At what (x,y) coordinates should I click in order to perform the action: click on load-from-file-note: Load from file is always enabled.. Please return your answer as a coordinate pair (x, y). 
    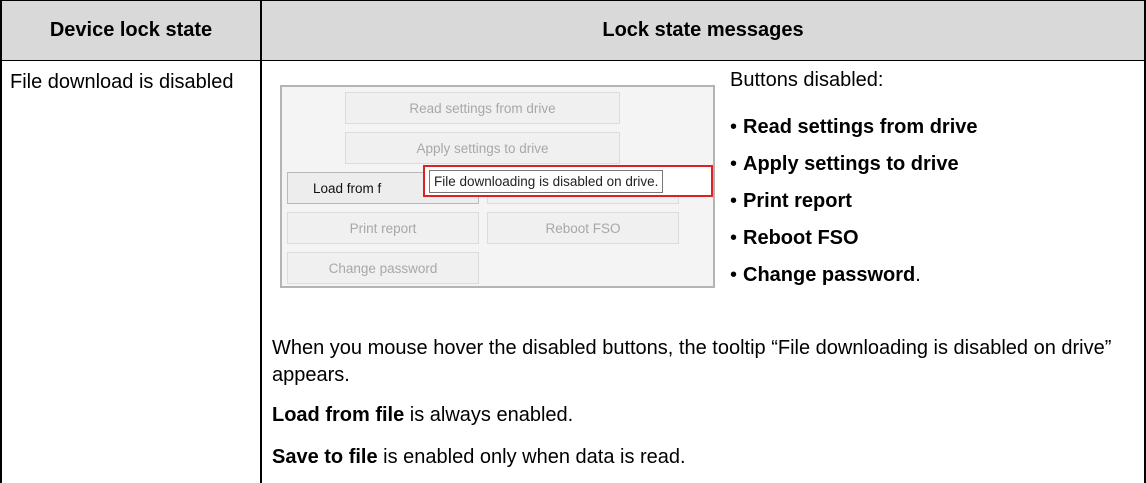
    Looking at the image, I should click on (702, 415).